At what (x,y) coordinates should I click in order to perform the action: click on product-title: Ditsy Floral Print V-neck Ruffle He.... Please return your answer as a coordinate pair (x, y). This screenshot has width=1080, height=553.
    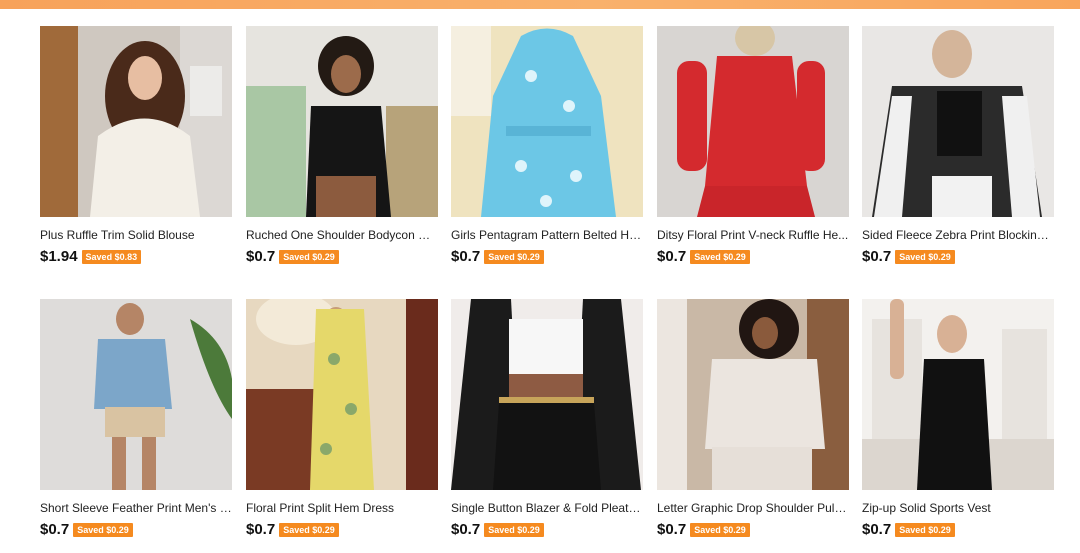
    Looking at the image, I should click on (753, 235).